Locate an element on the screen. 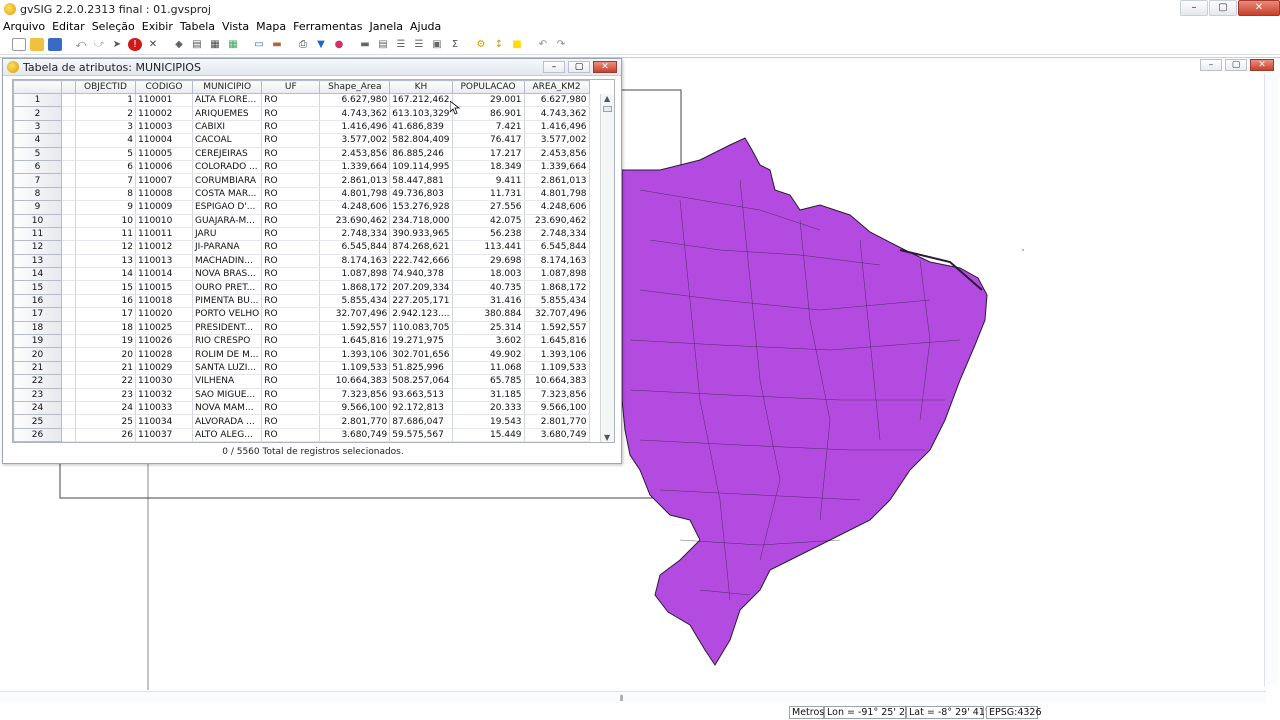  row-number: 21 is located at coordinates (37, 368).